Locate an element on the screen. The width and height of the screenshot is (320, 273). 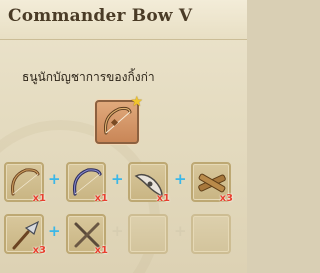
star-icon: ★ is located at coordinates (136, 102).